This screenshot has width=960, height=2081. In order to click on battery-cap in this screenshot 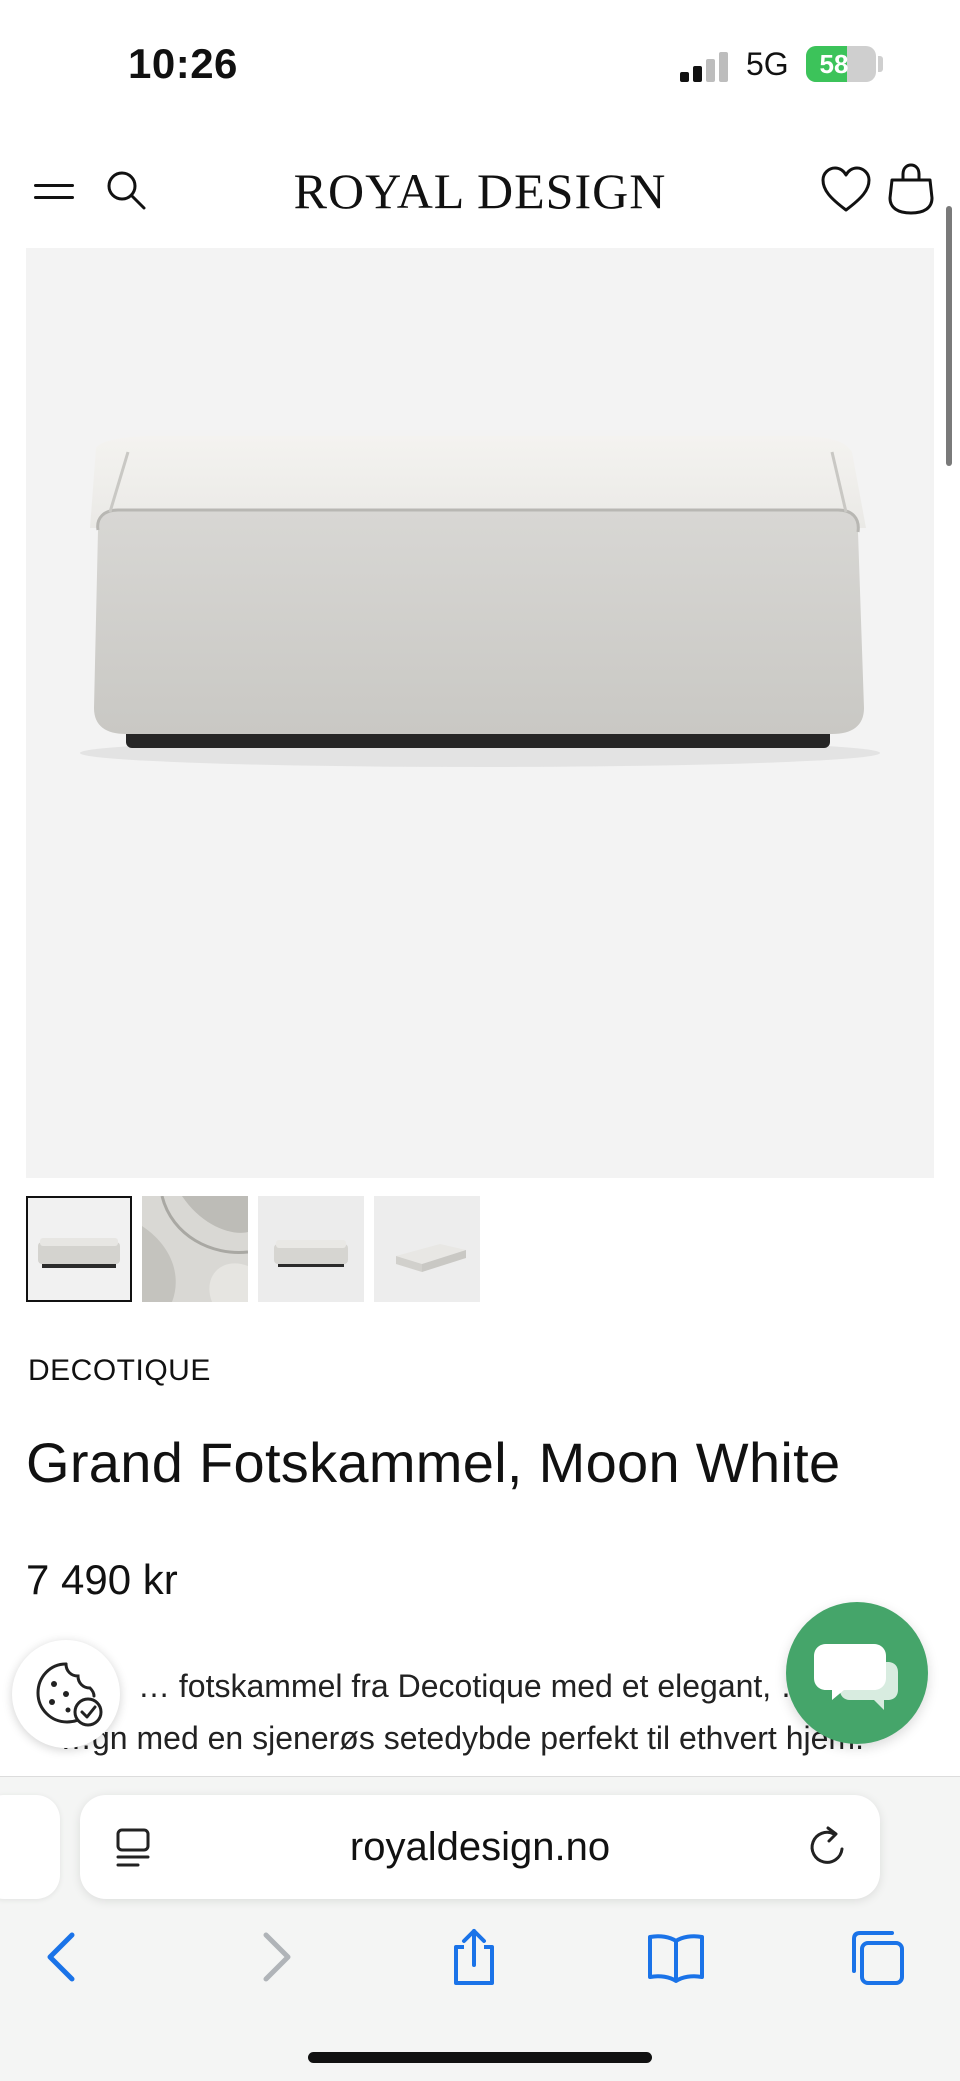, I will do `click(880, 64)`.